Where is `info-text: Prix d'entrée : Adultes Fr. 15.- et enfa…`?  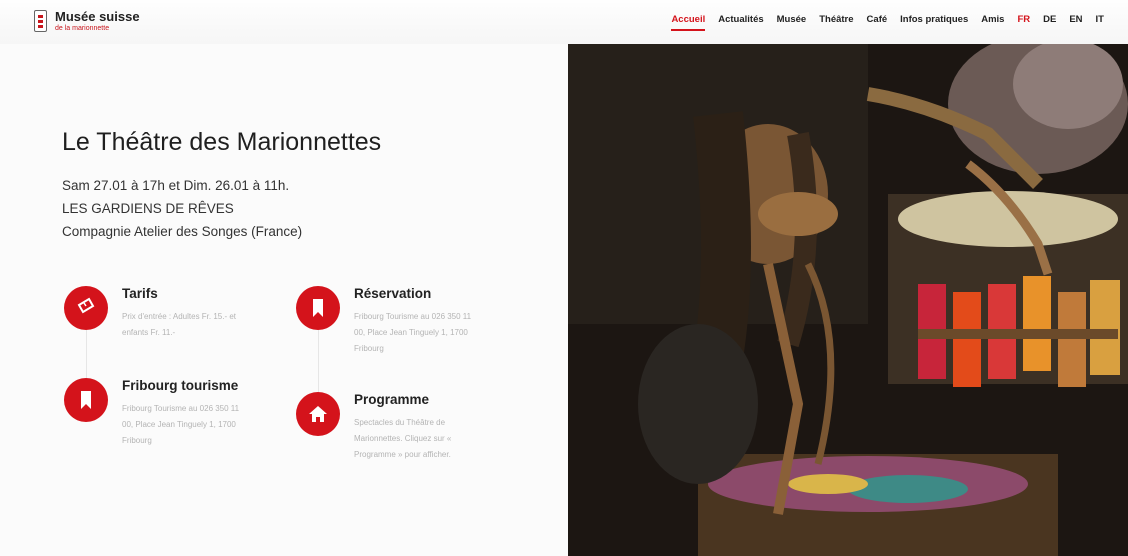 info-text: Prix d'entrée : Adultes Fr. 15.- et enfa… is located at coordinates (179, 324).